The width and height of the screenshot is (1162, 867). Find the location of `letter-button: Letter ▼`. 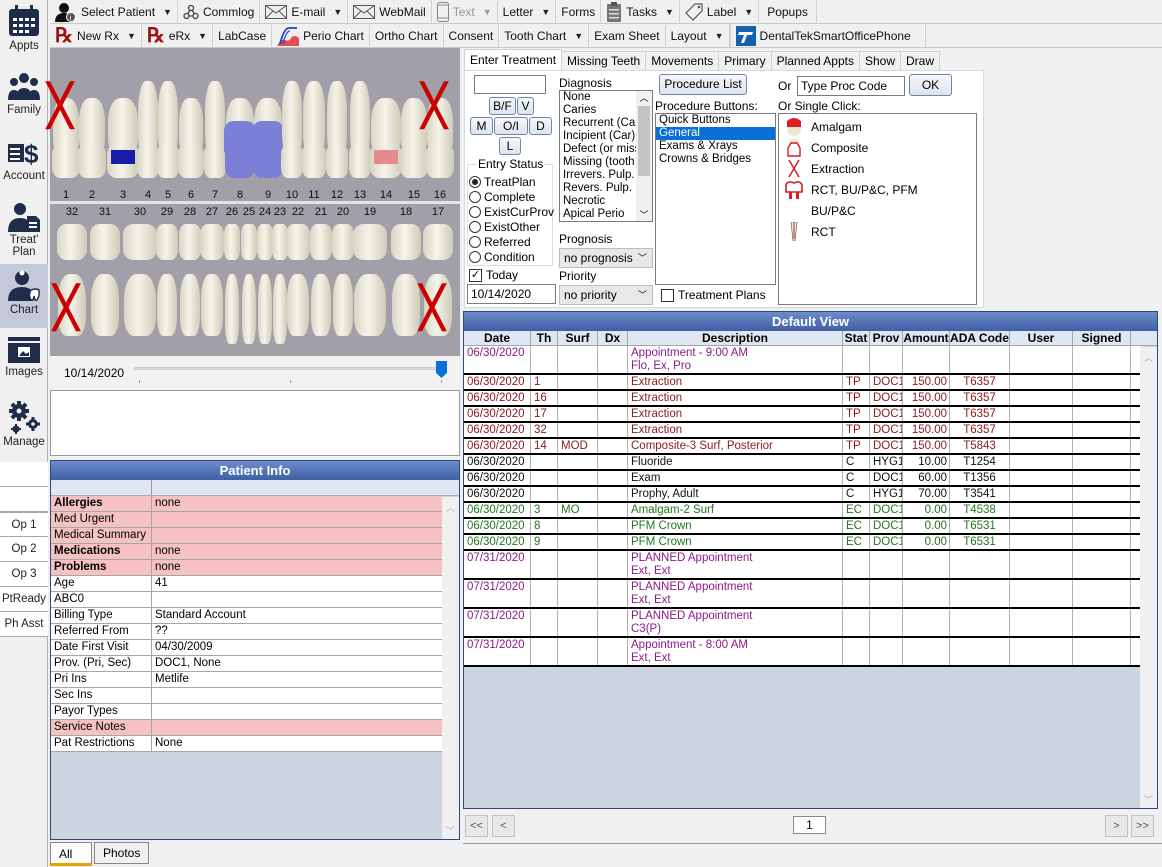

letter-button: Letter ▼ is located at coordinates (527, 12).